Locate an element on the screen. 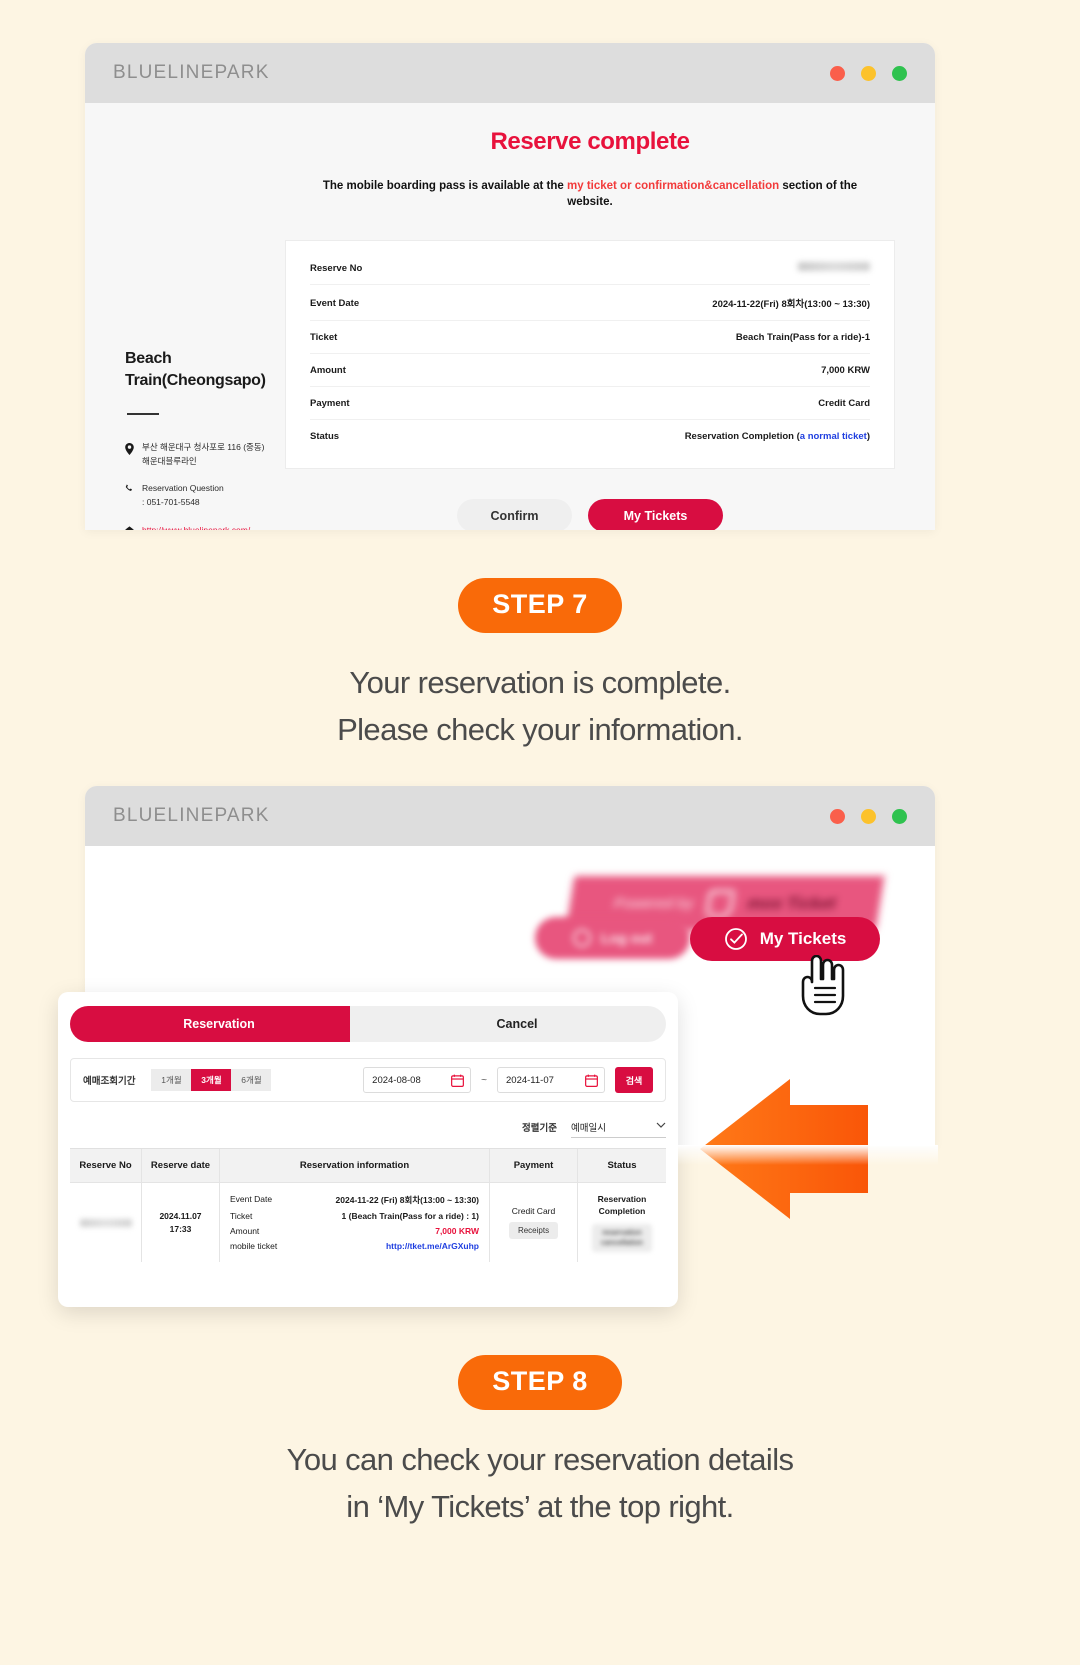 The height and width of the screenshot is (1665, 1080). sort-selected-value: 예매일시 is located at coordinates (588, 1128).